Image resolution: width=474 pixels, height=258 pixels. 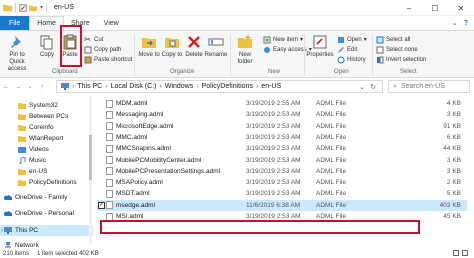 What do you see at coordinates (111, 23) in the screenshot?
I see `tab-view: View` at bounding box center [111, 23].